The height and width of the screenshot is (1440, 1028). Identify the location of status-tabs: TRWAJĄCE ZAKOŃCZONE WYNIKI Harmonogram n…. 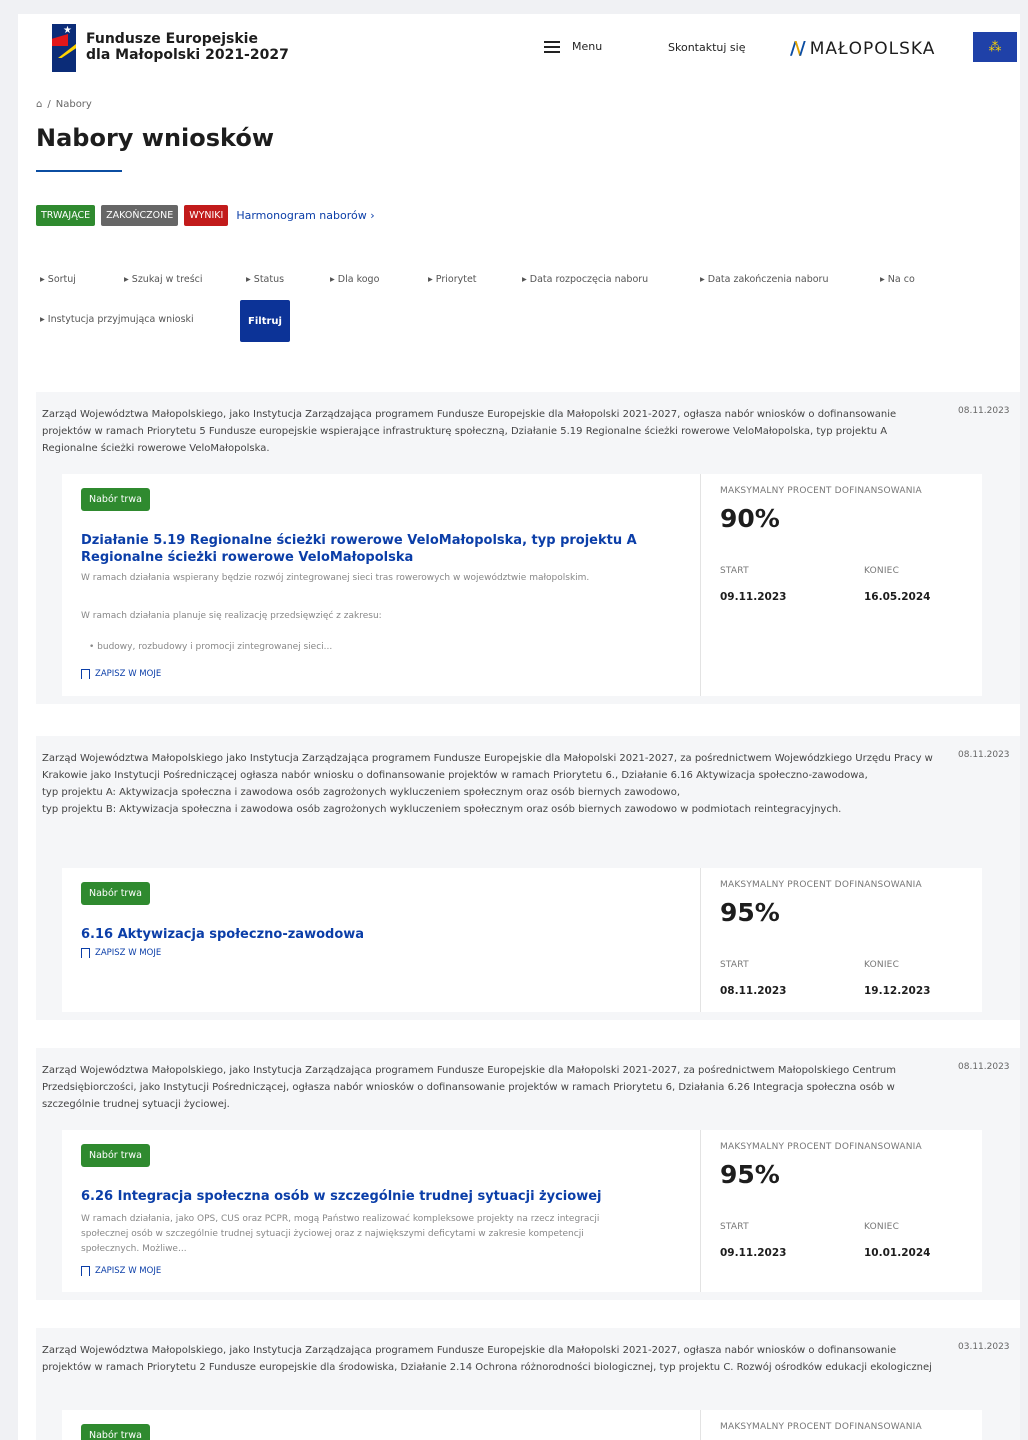
(205, 215).